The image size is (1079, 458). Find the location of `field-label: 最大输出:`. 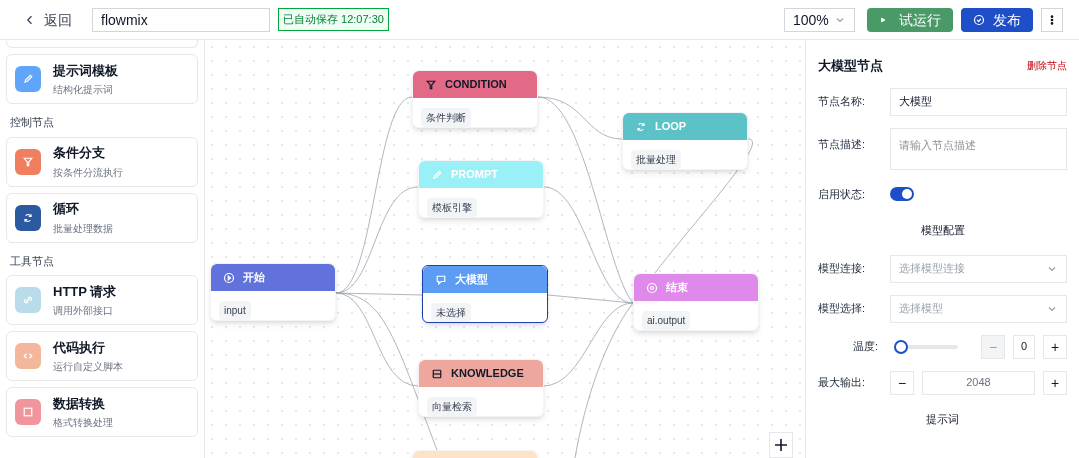

field-label: 最大输出: is located at coordinates (842, 383).